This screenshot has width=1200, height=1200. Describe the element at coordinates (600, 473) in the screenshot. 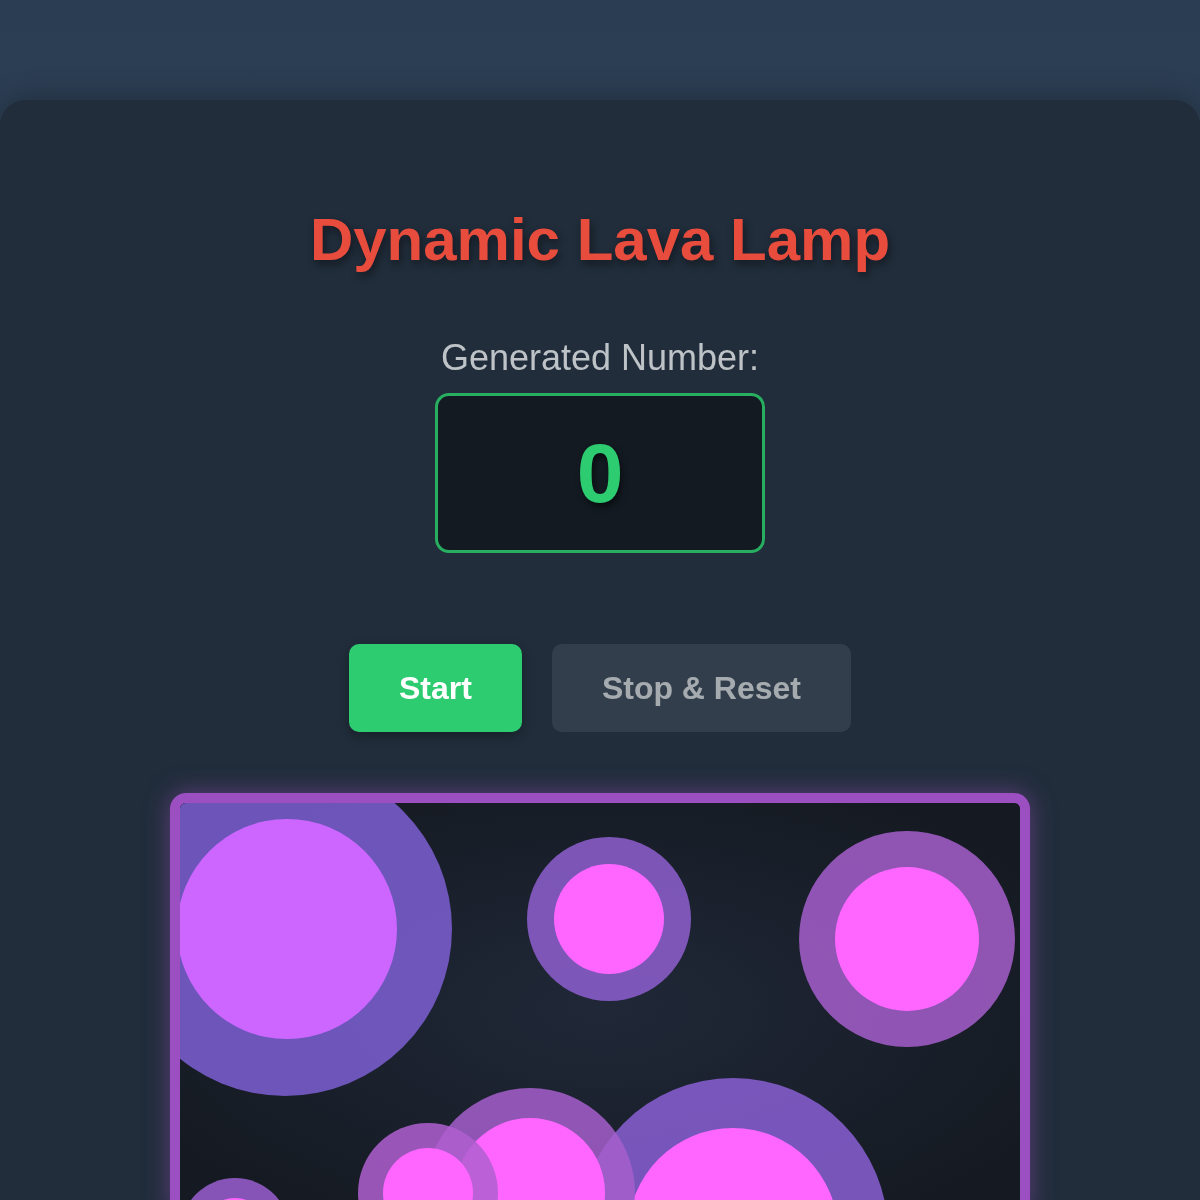

I see `number-display: 0` at that location.